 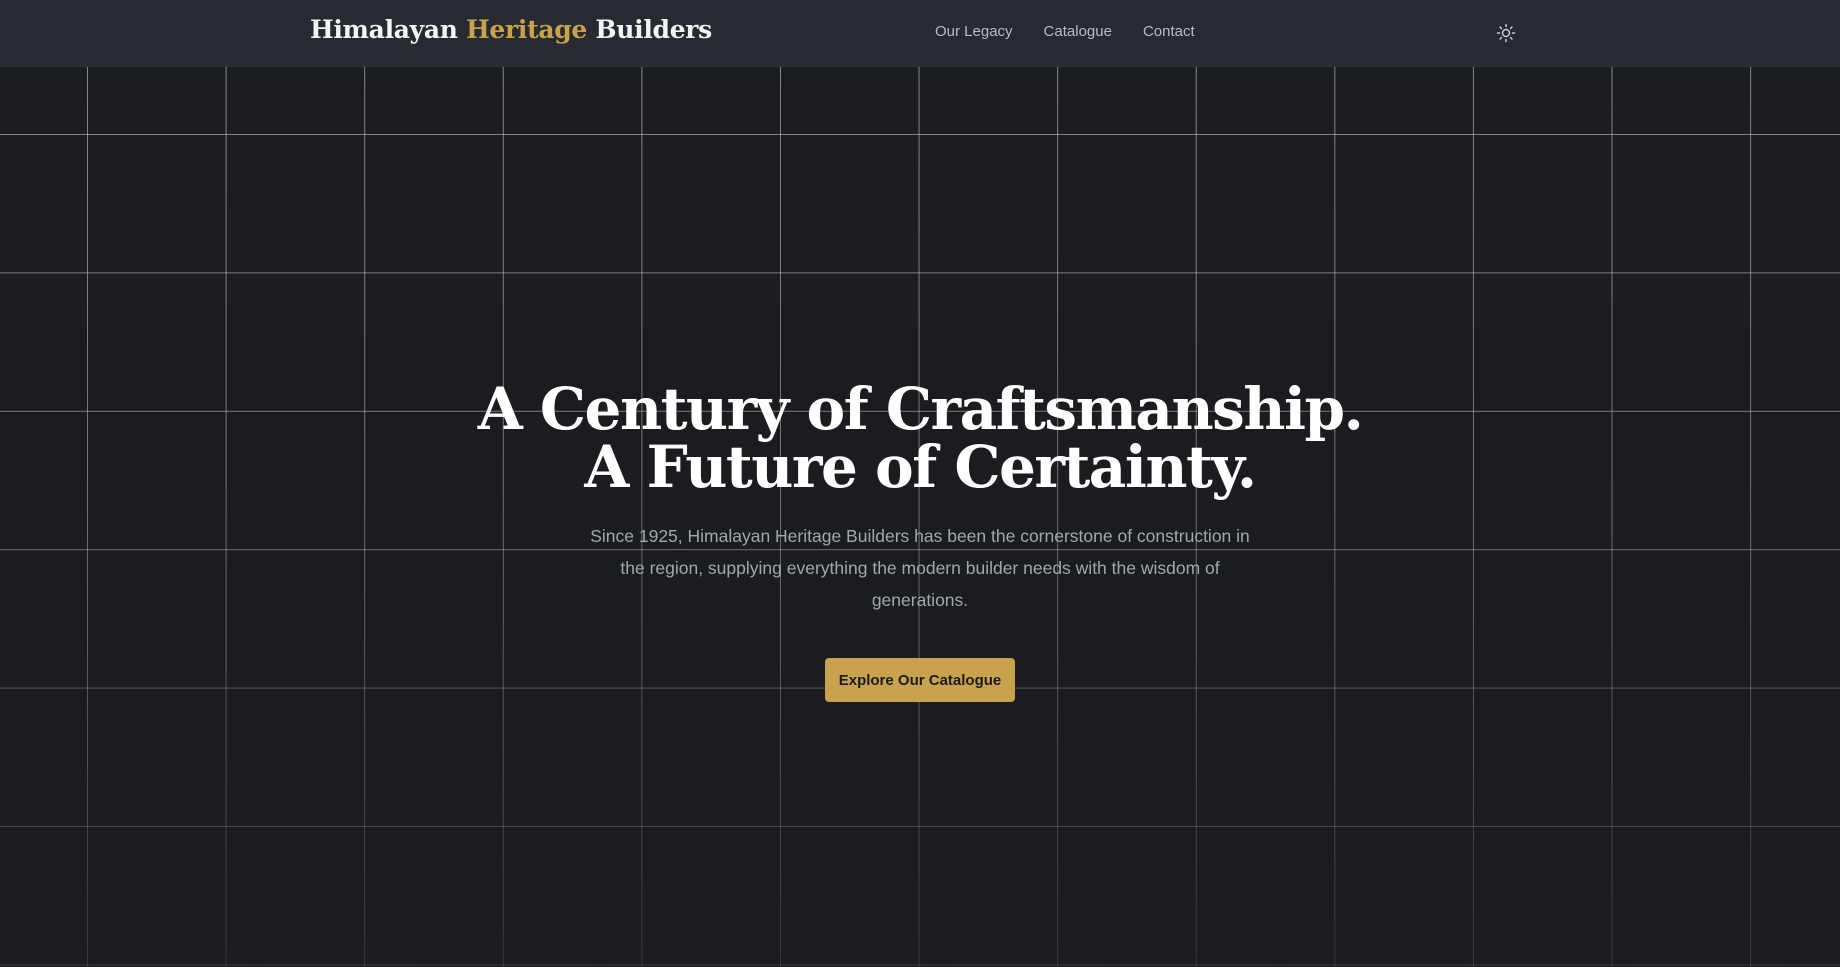 What do you see at coordinates (974, 31) in the screenshot?
I see `nav-link-our-legacy: Our Legacy` at bounding box center [974, 31].